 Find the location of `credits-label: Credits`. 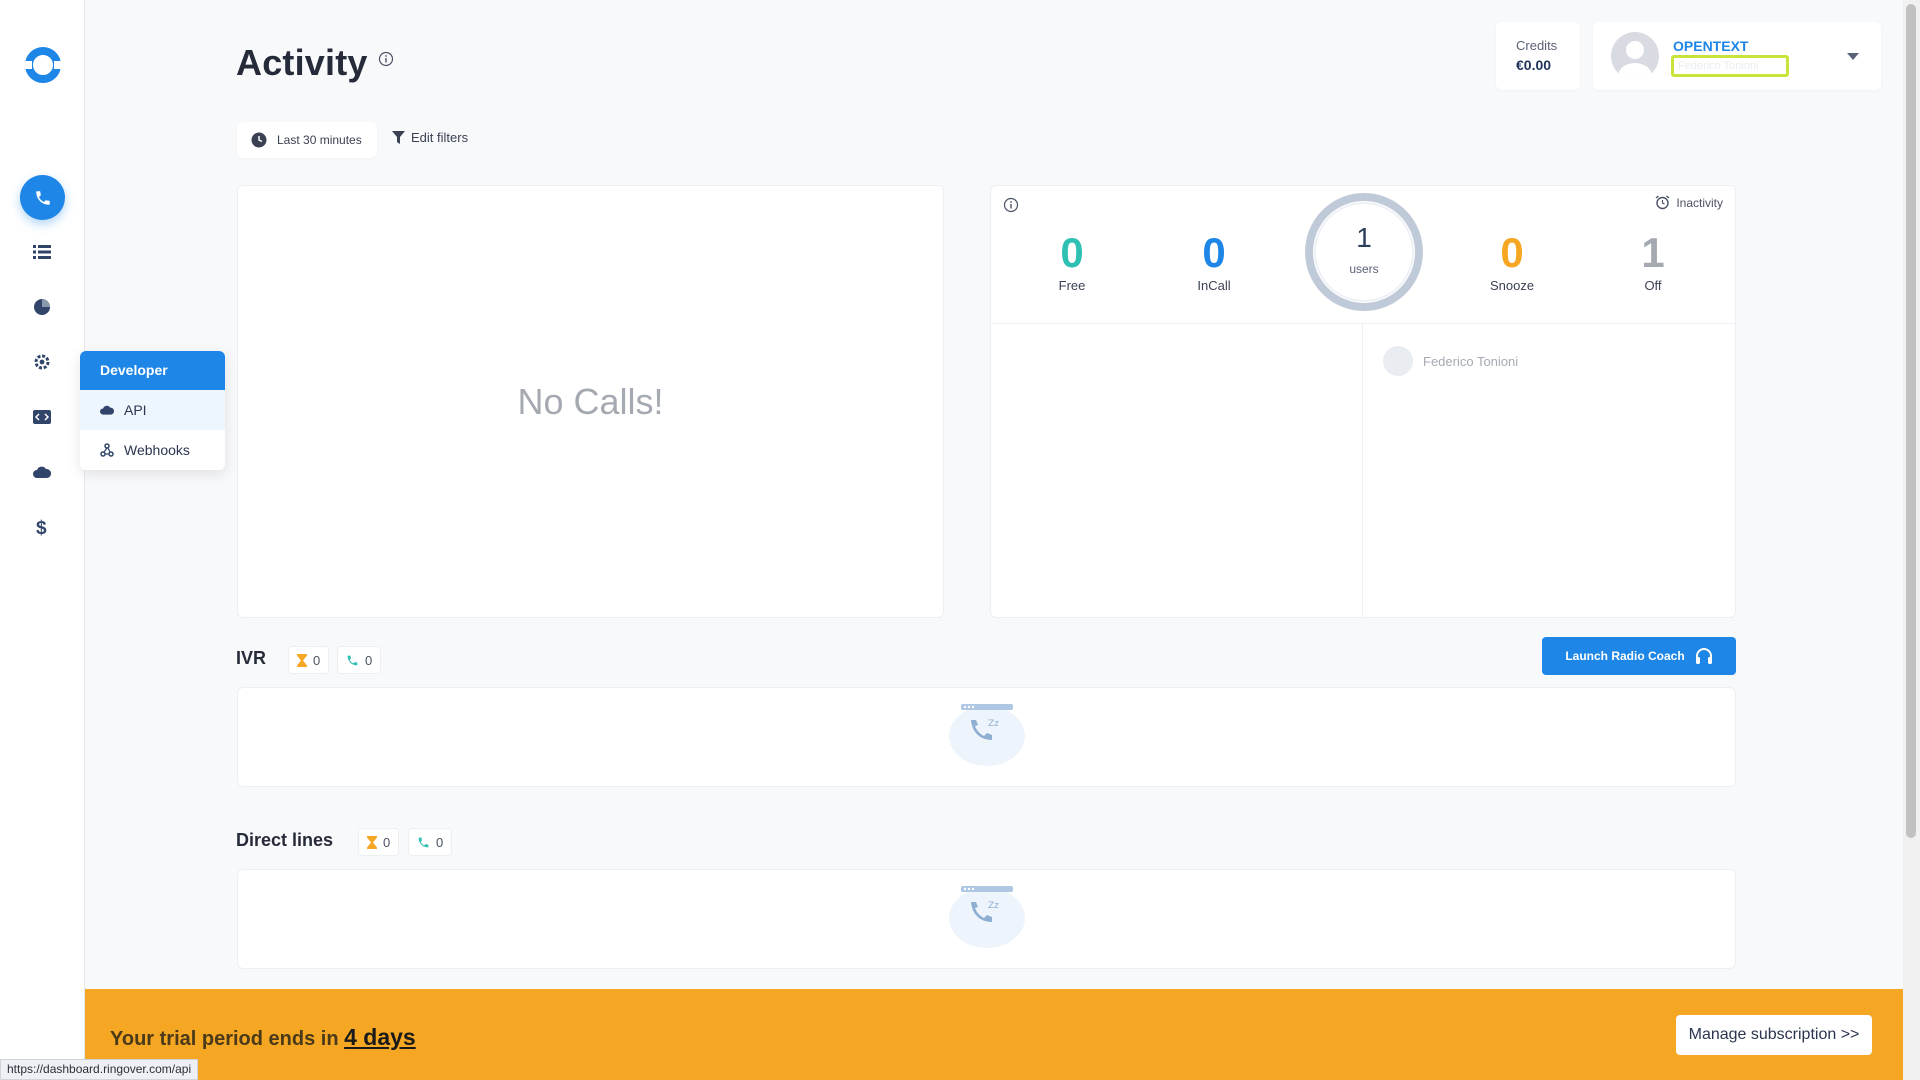

credits-label: Credits is located at coordinates (1537, 45).